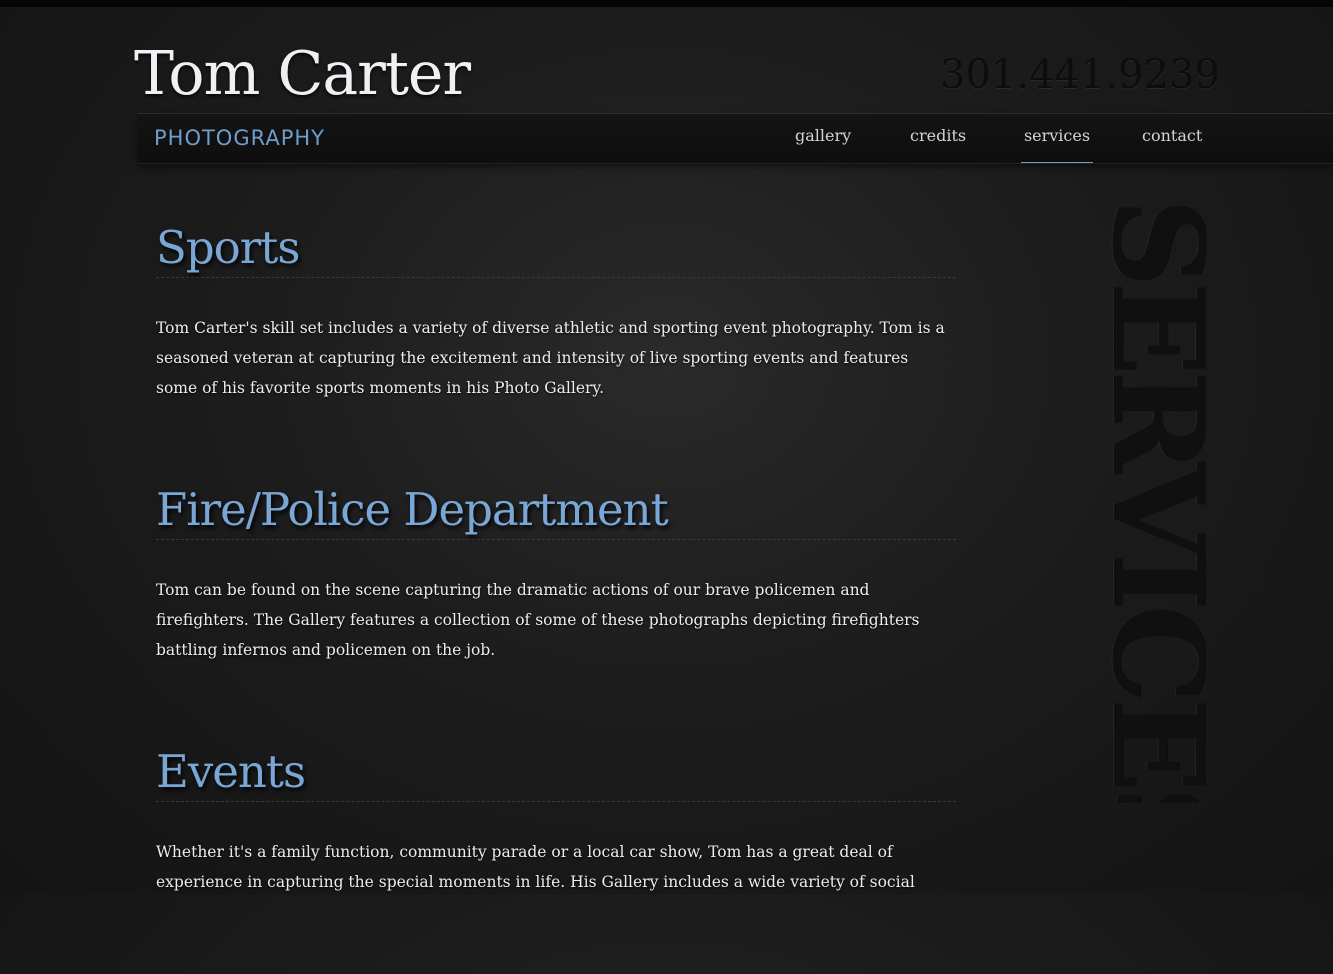 This screenshot has height=974, width=1333. I want to click on nav-link-gallery: gallery, so click(823, 138).